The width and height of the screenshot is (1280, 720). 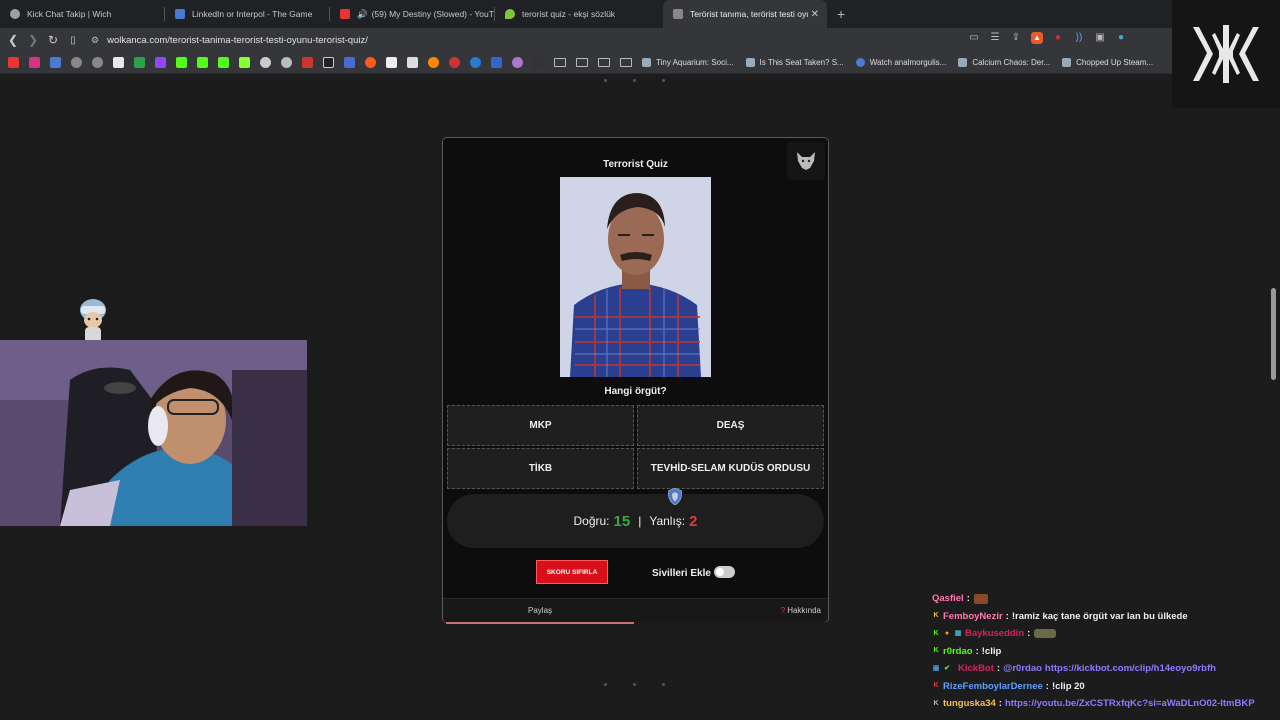 What do you see at coordinates (973, 616) in the screenshot?
I see `chat-username: FemboyNezir` at bounding box center [973, 616].